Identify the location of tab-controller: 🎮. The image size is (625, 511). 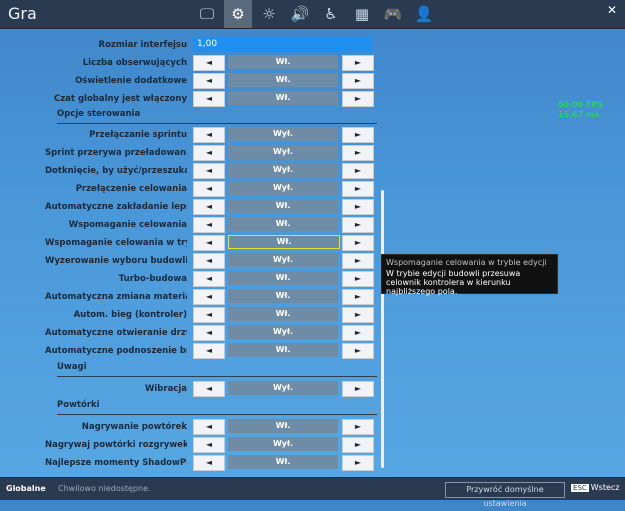
(393, 14).